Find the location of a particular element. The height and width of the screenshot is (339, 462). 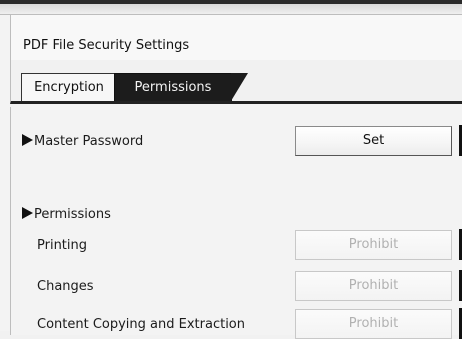

changes-prohibit-label: Prohibit is located at coordinates (373, 285).